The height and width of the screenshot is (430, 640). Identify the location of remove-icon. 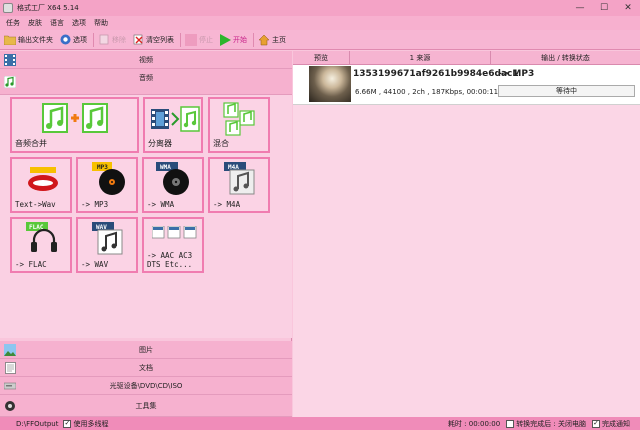
(104, 40).